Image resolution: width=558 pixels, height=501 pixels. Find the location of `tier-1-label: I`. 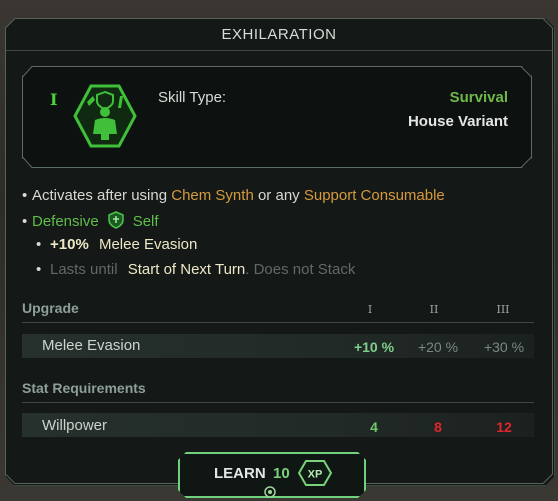

tier-1-label: I is located at coordinates (370, 309).